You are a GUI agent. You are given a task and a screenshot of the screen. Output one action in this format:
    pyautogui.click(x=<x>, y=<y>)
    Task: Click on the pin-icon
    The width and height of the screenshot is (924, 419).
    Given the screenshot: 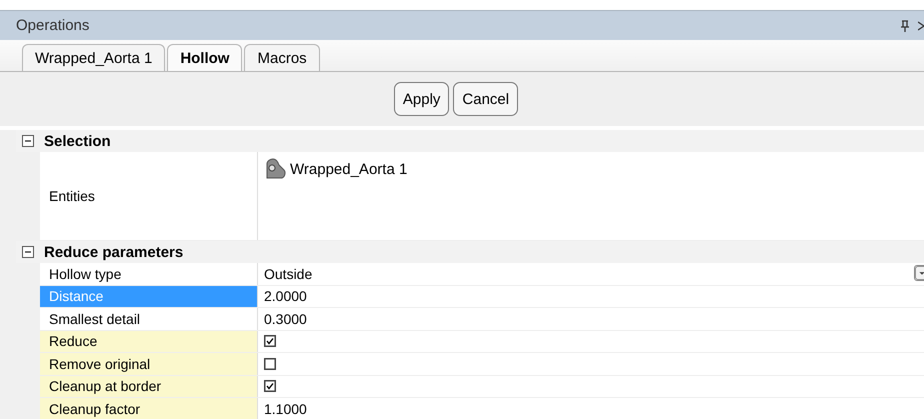 What is the action you would take?
    pyautogui.click(x=905, y=26)
    